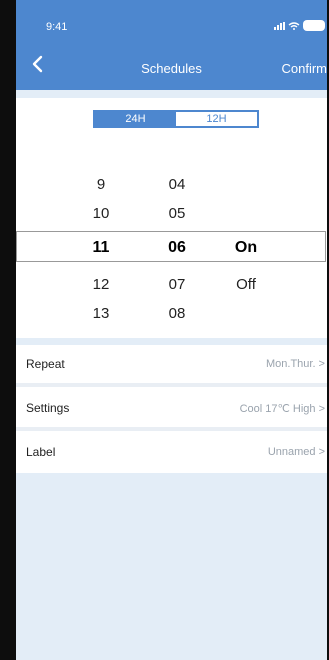  What do you see at coordinates (177, 284) in the screenshot?
I see `minute-option: 07` at bounding box center [177, 284].